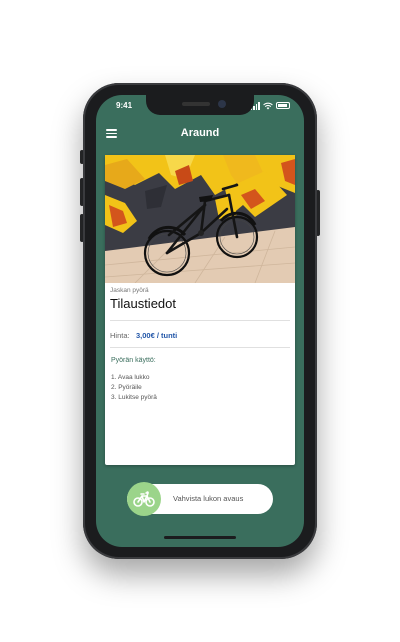 This screenshot has height=642, width=400. I want to click on app-title: Araund, so click(200, 133).